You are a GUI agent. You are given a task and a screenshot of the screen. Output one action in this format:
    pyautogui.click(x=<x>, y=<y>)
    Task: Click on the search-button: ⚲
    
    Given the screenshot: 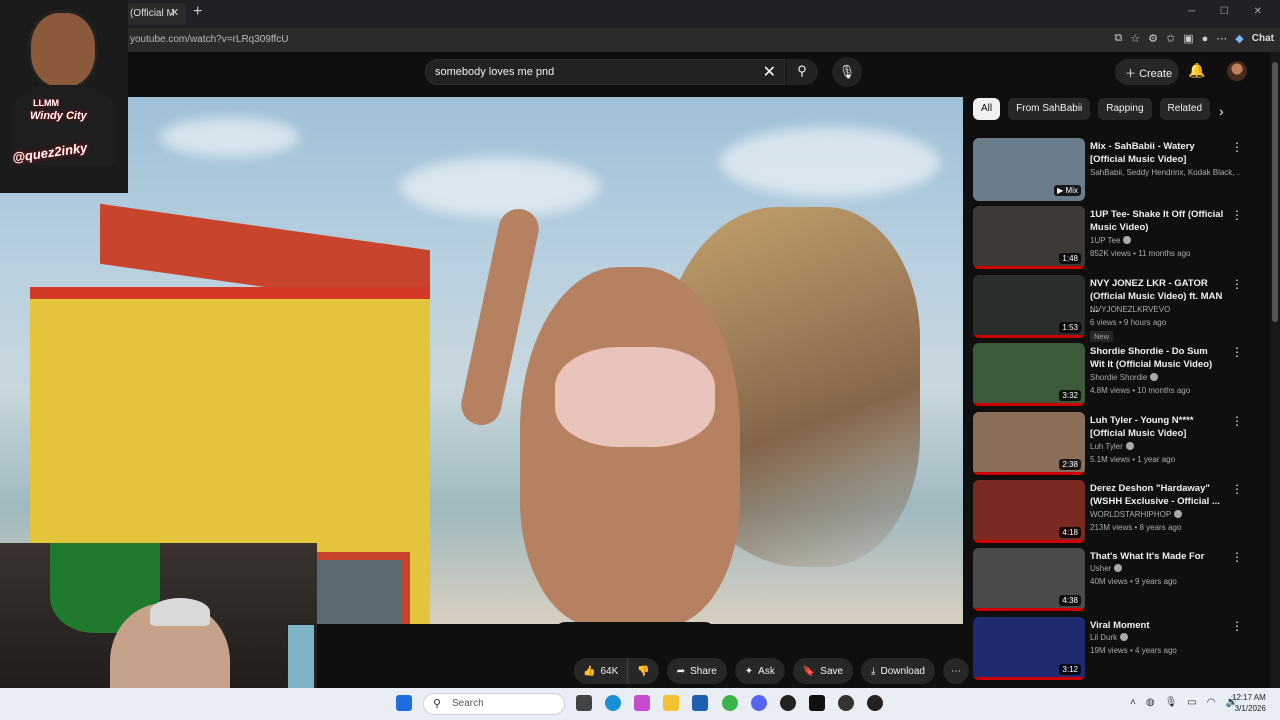 What is the action you would take?
    pyautogui.click(x=802, y=72)
    